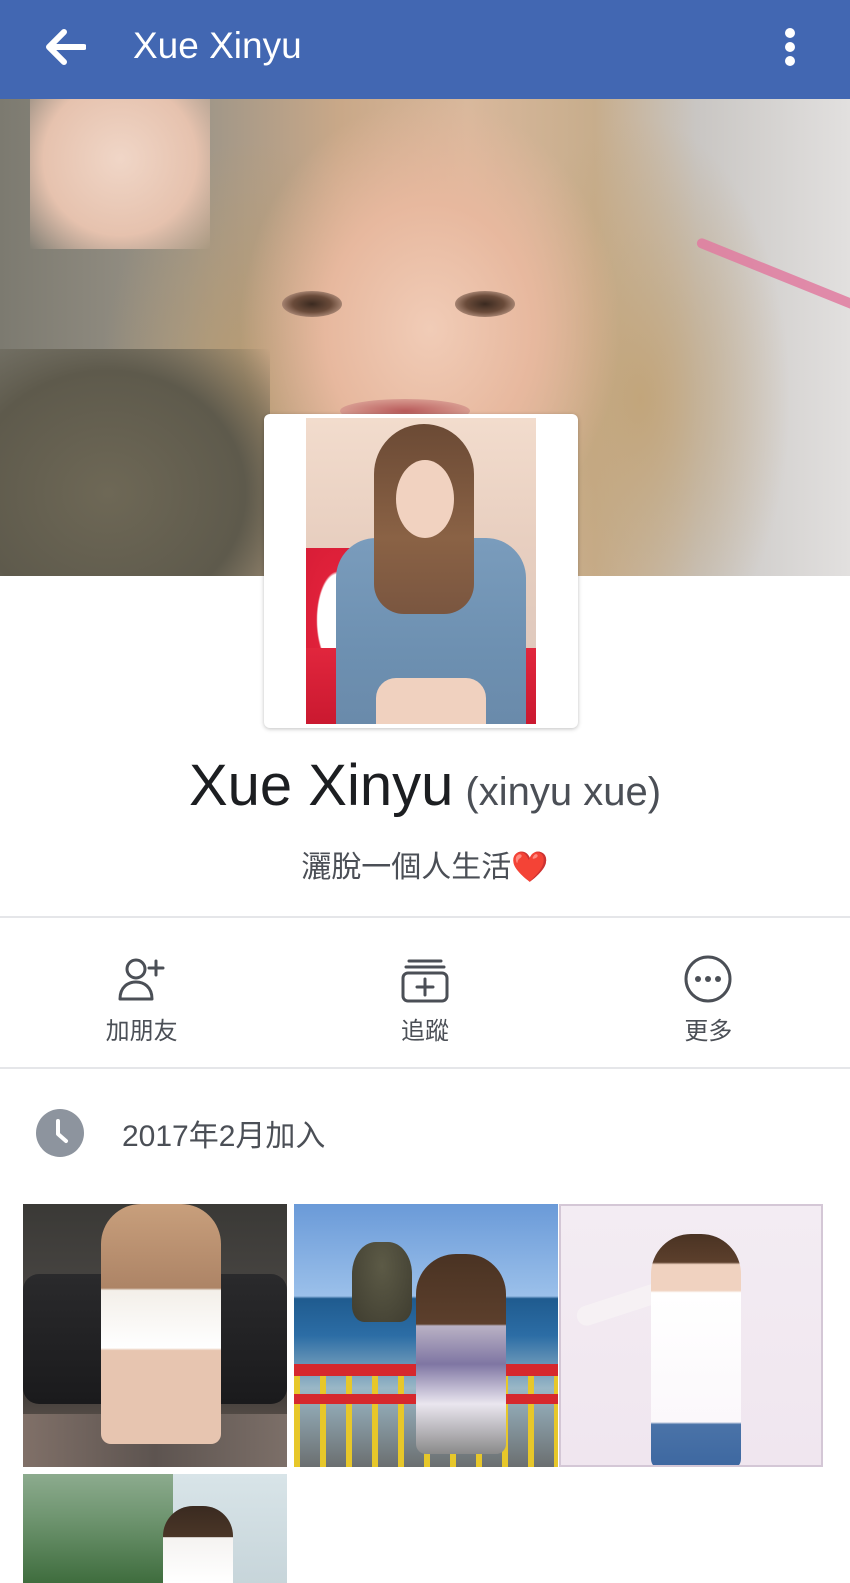 This screenshot has width=850, height=1583. What do you see at coordinates (382, 1282) in the screenshot?
I see `photo-rock` at bounding box center [382, 1282].